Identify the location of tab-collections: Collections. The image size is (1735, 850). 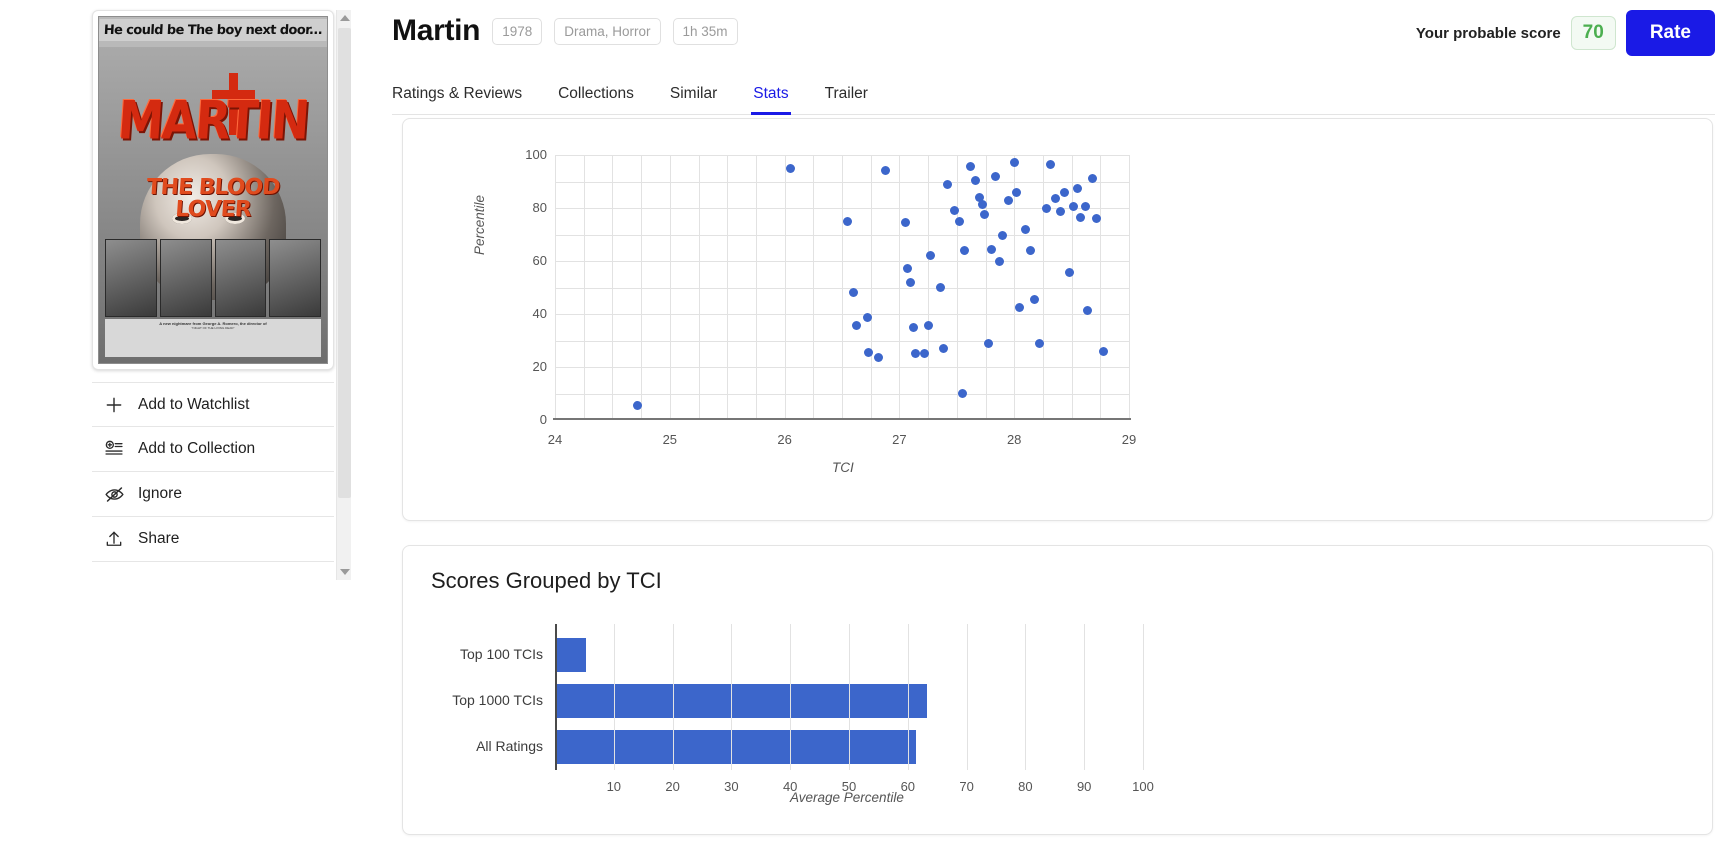
(596, 99).